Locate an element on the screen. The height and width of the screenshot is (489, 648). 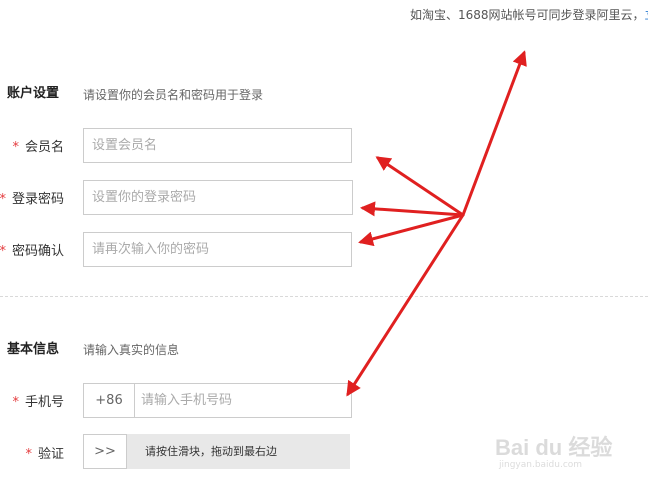
verify-label: * 验证 is located at coordinates (44, 452).